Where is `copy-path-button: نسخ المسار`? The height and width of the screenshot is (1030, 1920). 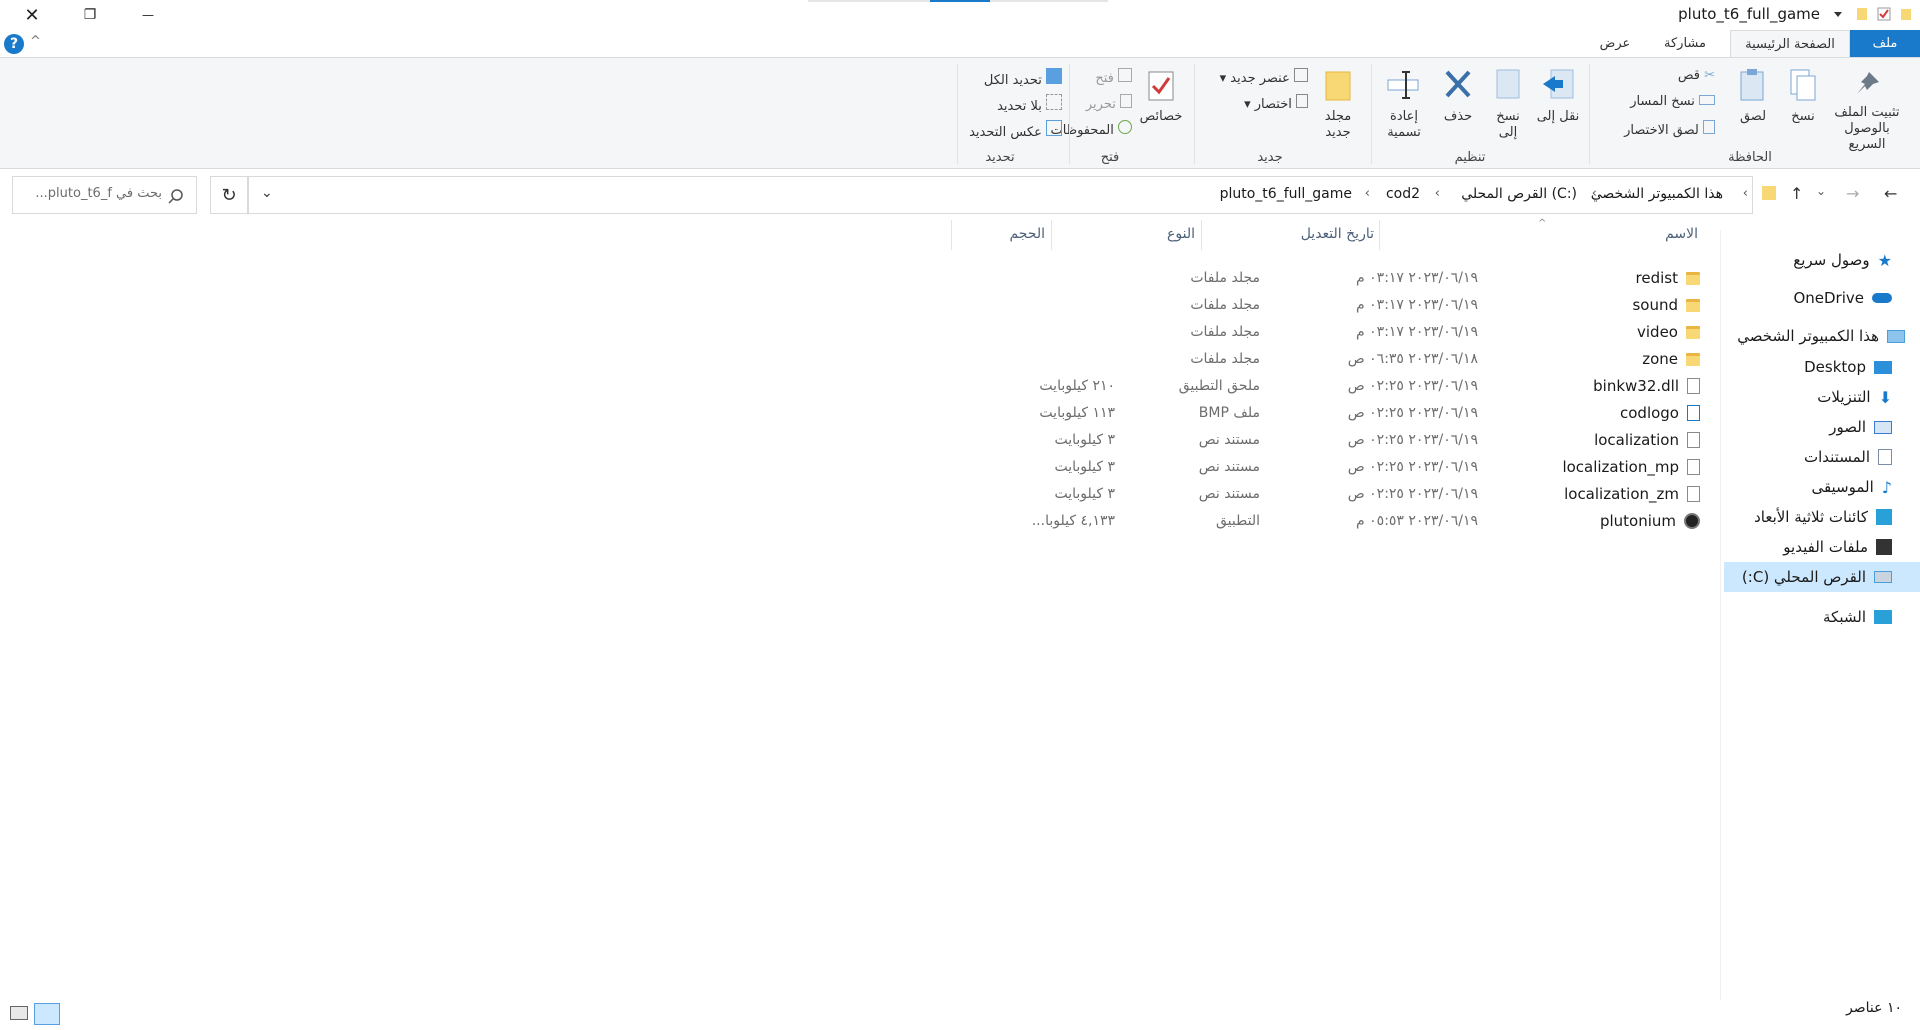 copy-path-button: نسخ المسار is located at coordinates (1672, 101).